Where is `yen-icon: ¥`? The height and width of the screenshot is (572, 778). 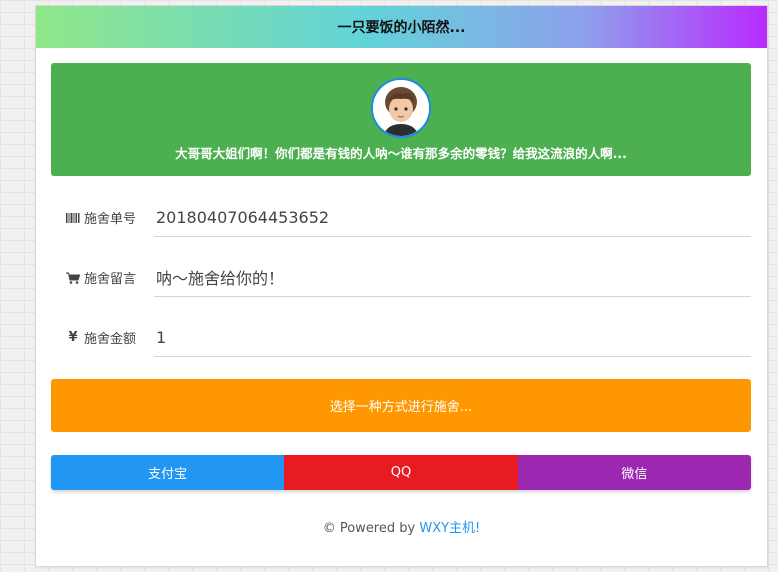 yen-icon: ¥ is located at coordinates (73, 337).